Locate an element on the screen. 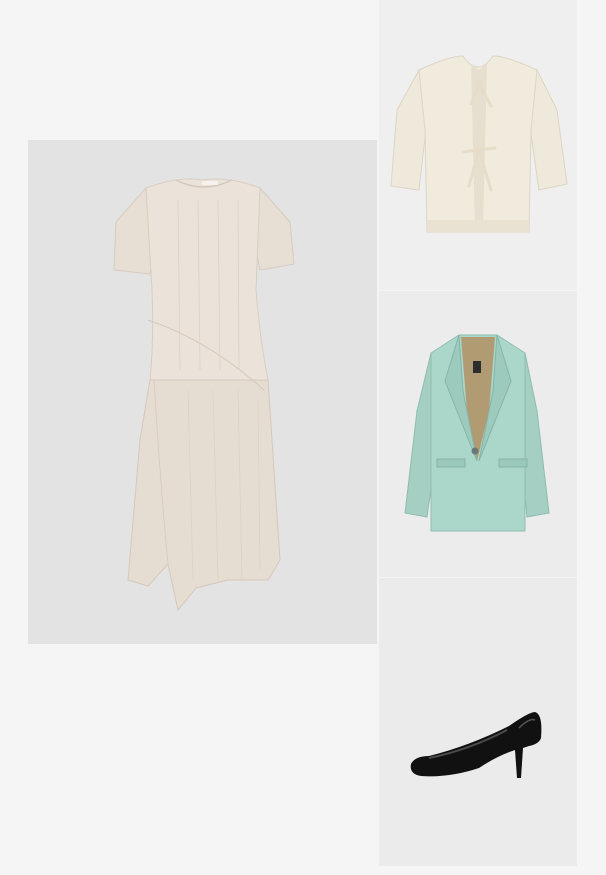 This screenshot has height=875, width=606. cardigan-illustration is located at coordinates (479, 144).